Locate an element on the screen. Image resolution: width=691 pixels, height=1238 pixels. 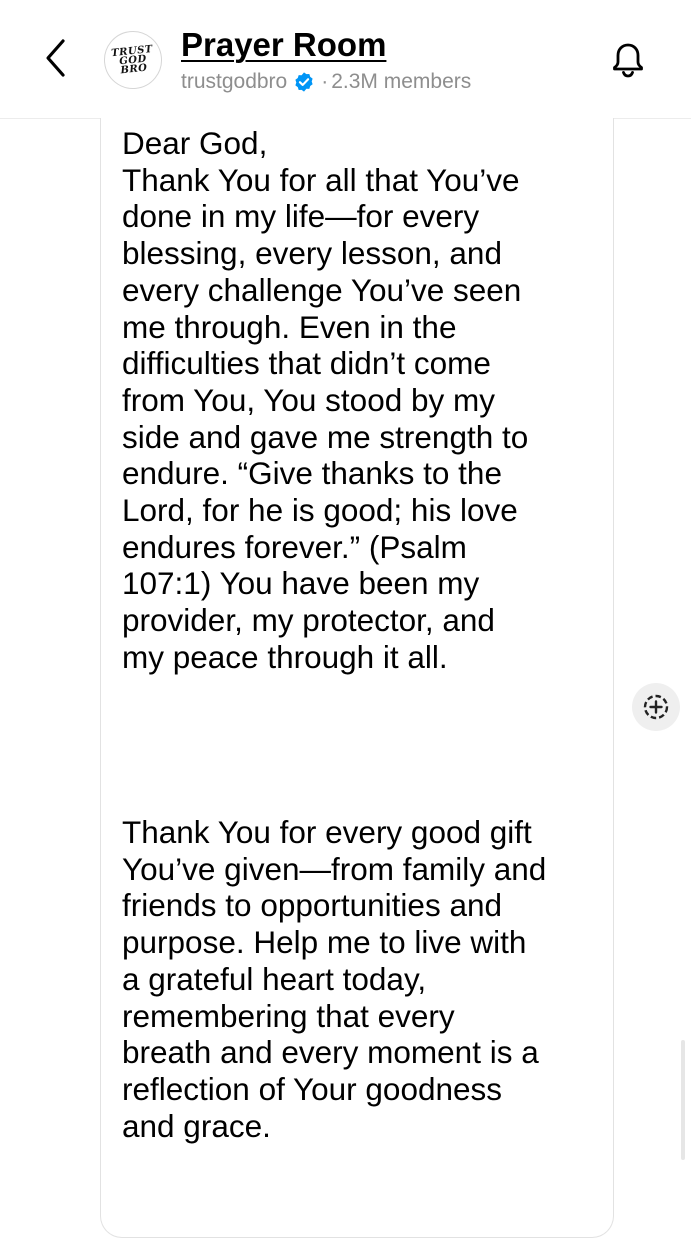
add-reaction-button is located at coordinates (656, 707).